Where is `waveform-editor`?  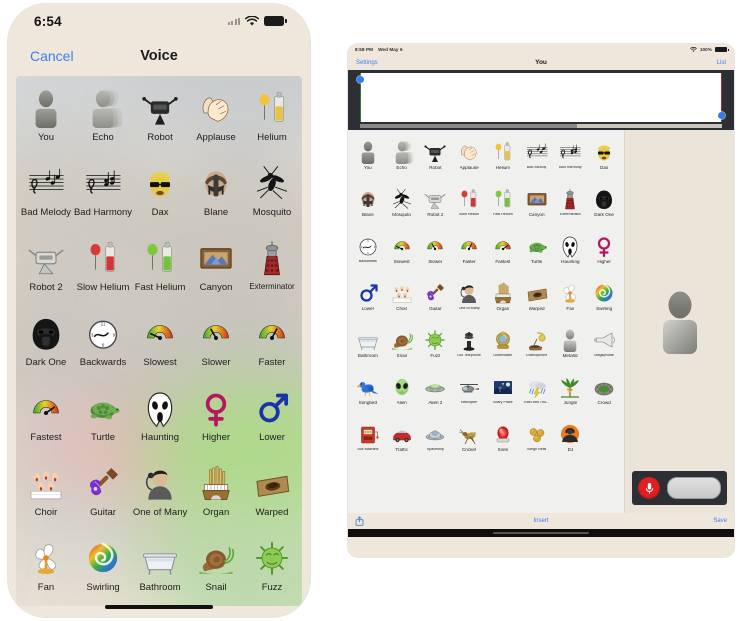 waveform-editor is located at coordinates (541, 100).